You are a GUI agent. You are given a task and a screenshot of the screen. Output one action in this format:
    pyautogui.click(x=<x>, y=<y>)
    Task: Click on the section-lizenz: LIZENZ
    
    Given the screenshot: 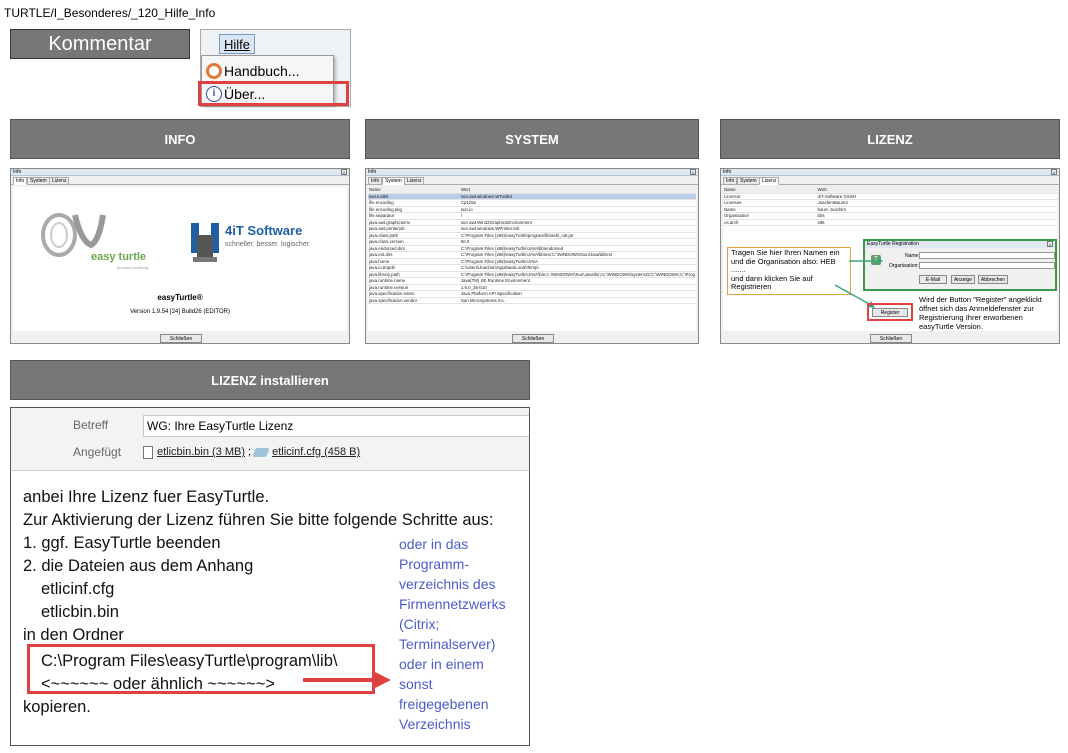 What is the action you would take?
    pyautogui.click(x=890, y=139)
    